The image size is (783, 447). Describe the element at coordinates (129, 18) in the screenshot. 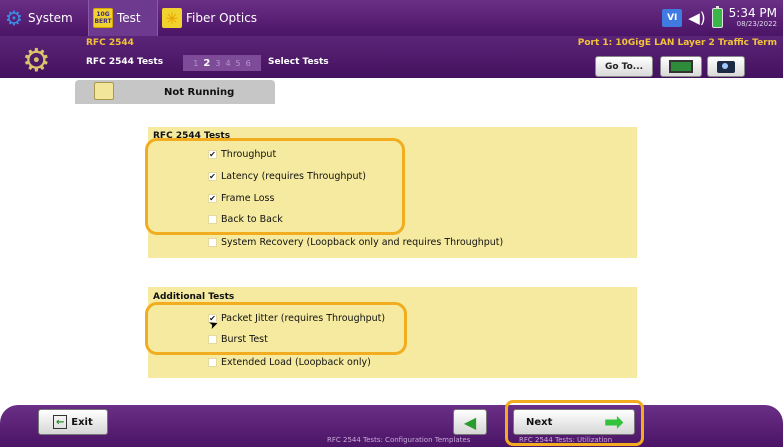

I see `tab-test-label: Test` at that location.